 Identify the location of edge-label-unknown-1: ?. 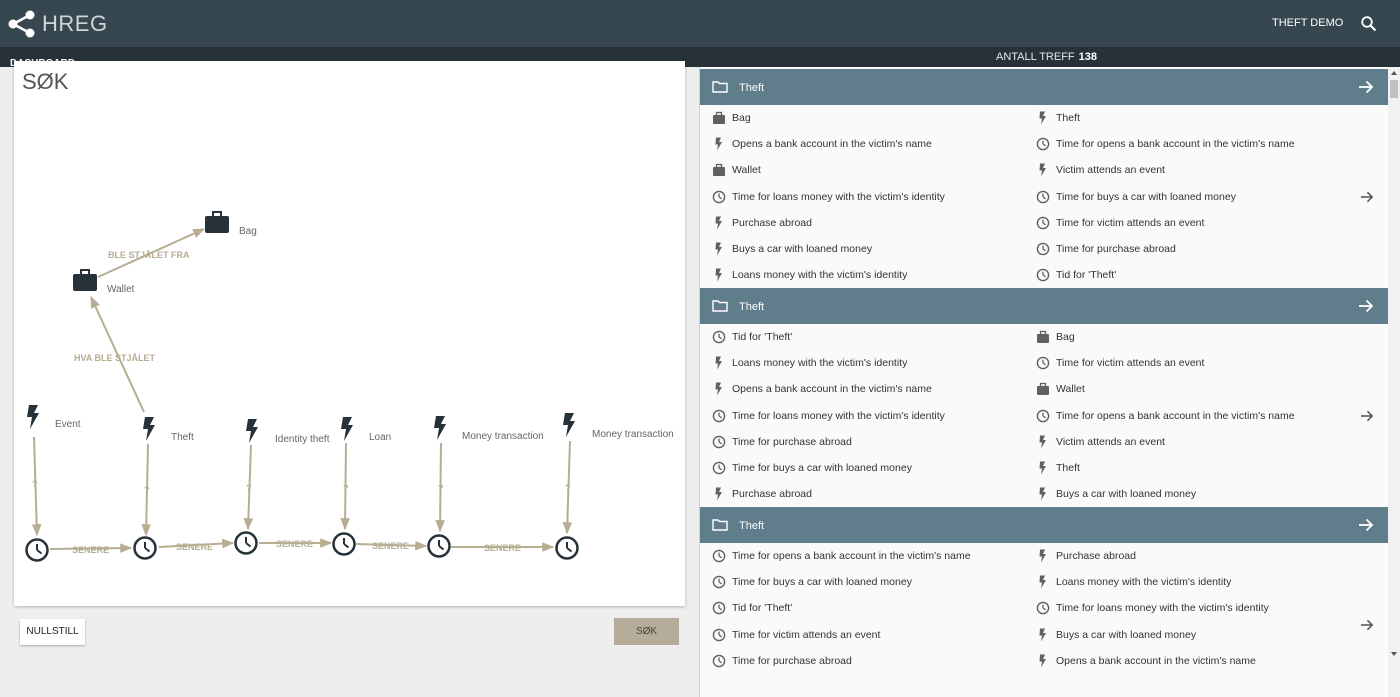
(35, 484).